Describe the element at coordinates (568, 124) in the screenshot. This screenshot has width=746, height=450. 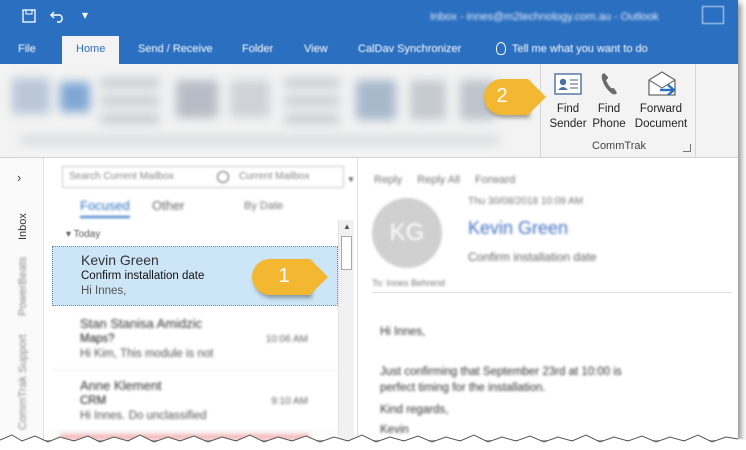
I see `find-sender-label-2: Sender` at that location.